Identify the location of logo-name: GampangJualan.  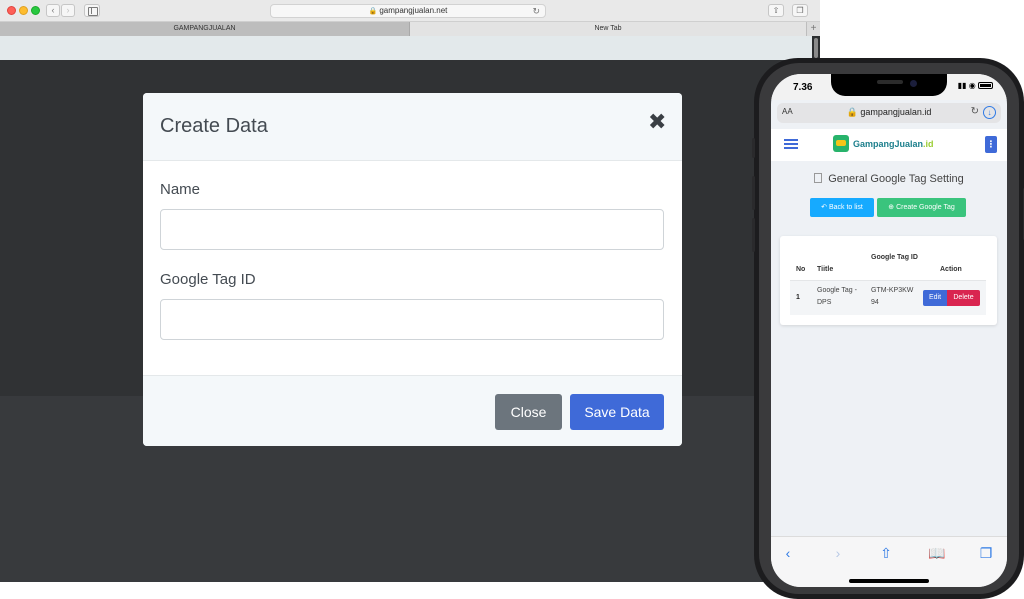
(888, 144).